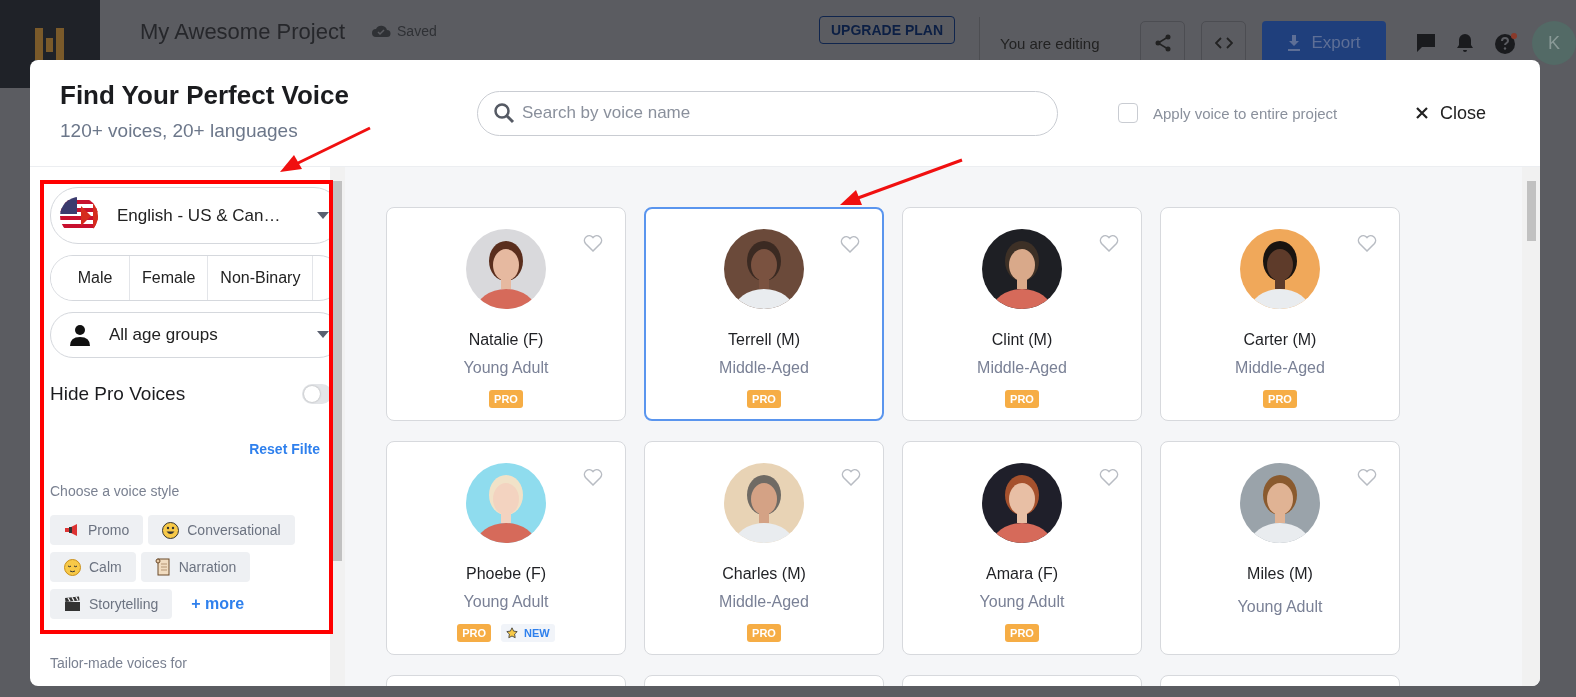  What do you see at coordinates (115, 491) in the screenshot?
I see `style-heading: Choose a voice style` at bounding box center [115, 491].